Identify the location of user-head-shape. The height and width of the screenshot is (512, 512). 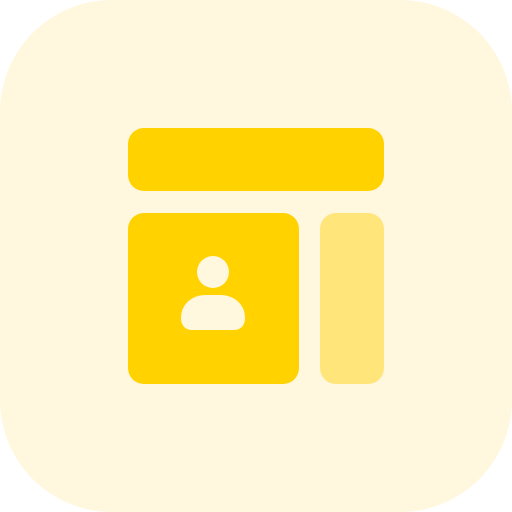
(213, 272).